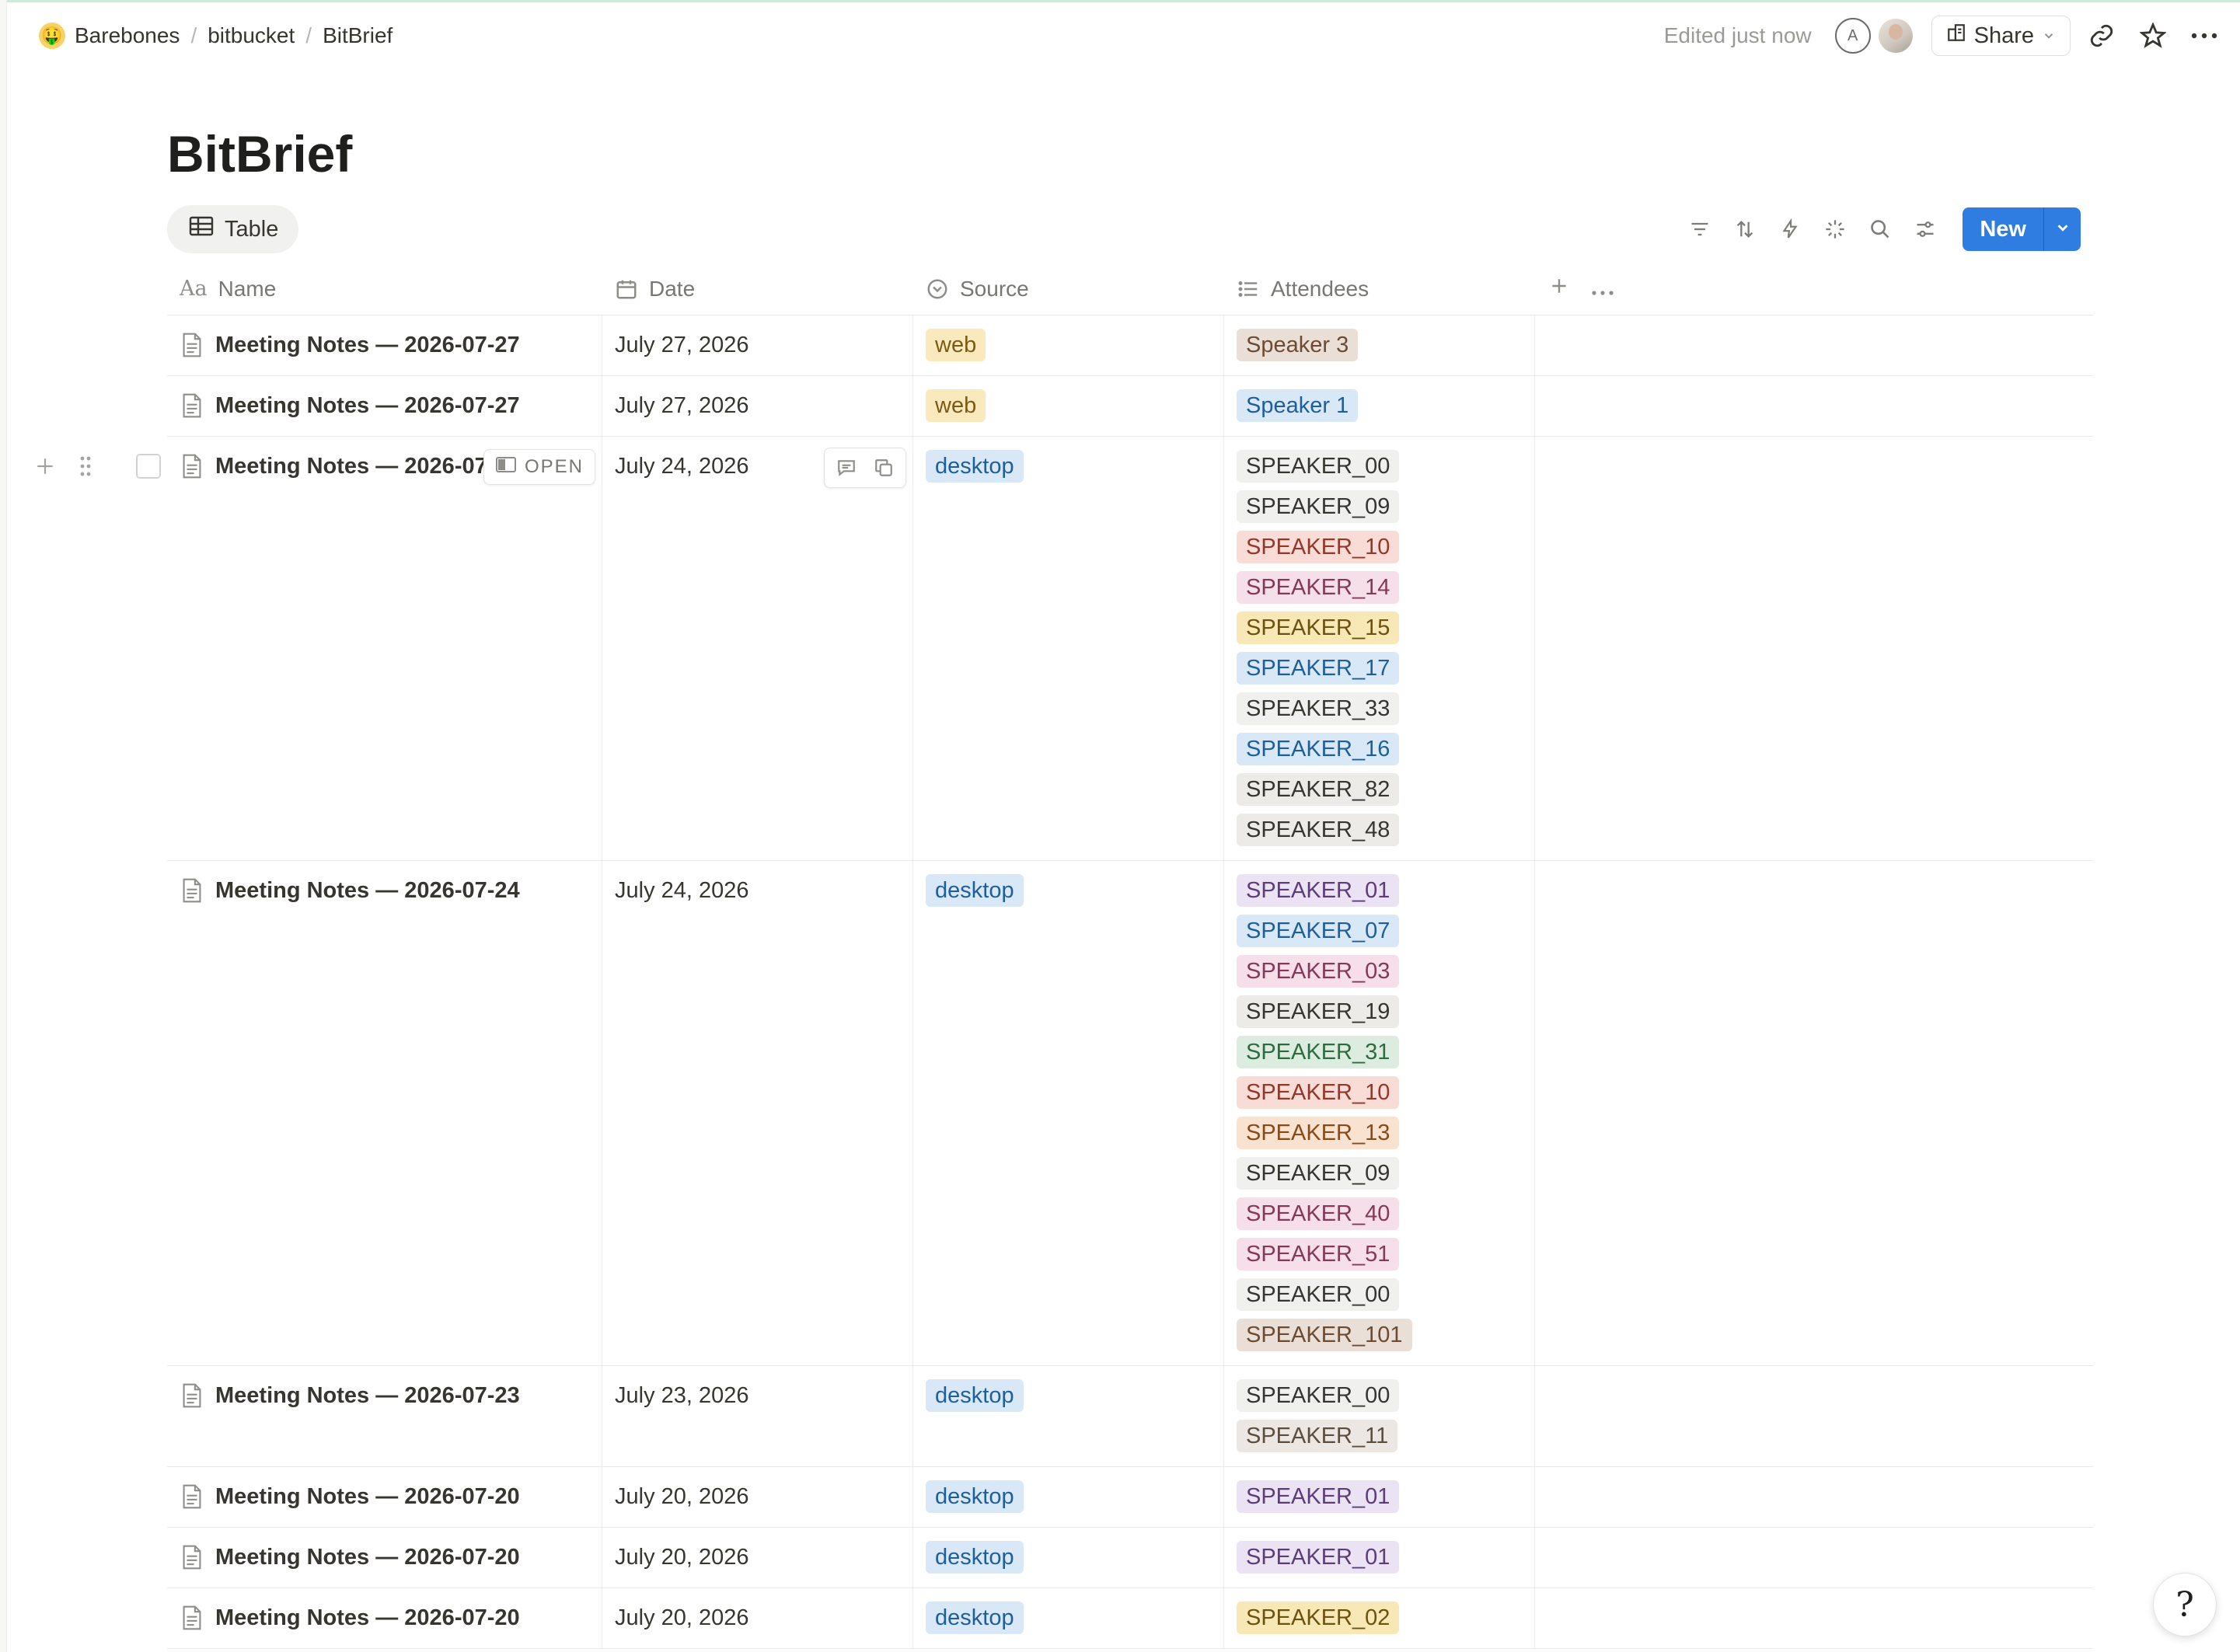  Describe the element at coordinates (259, 153) in the screenshot. I see `page-title: BitBrief` at that location.